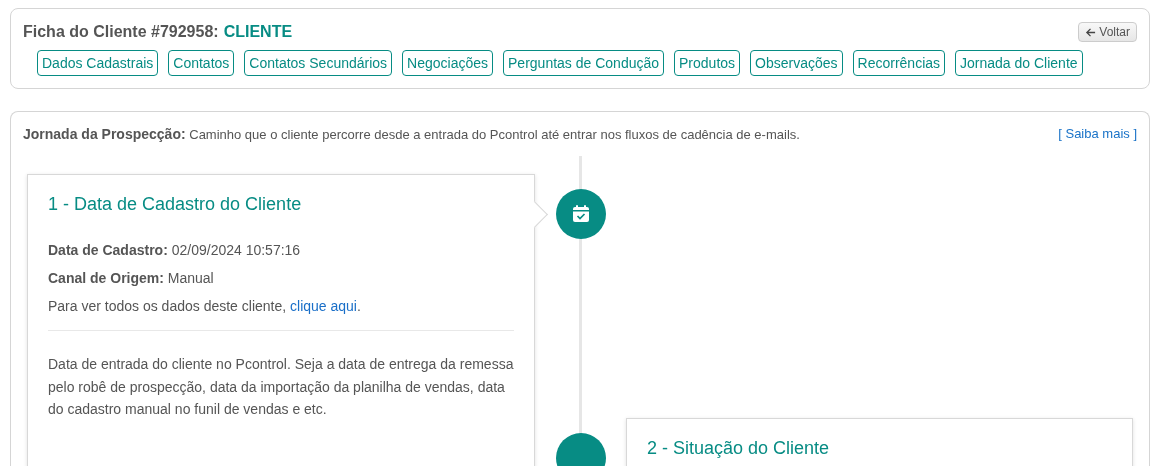 The image size is (1157, 466). I want to click on step-field: Data de Cadastro: 02/09/2024 10:57:16, so click(281, 250).